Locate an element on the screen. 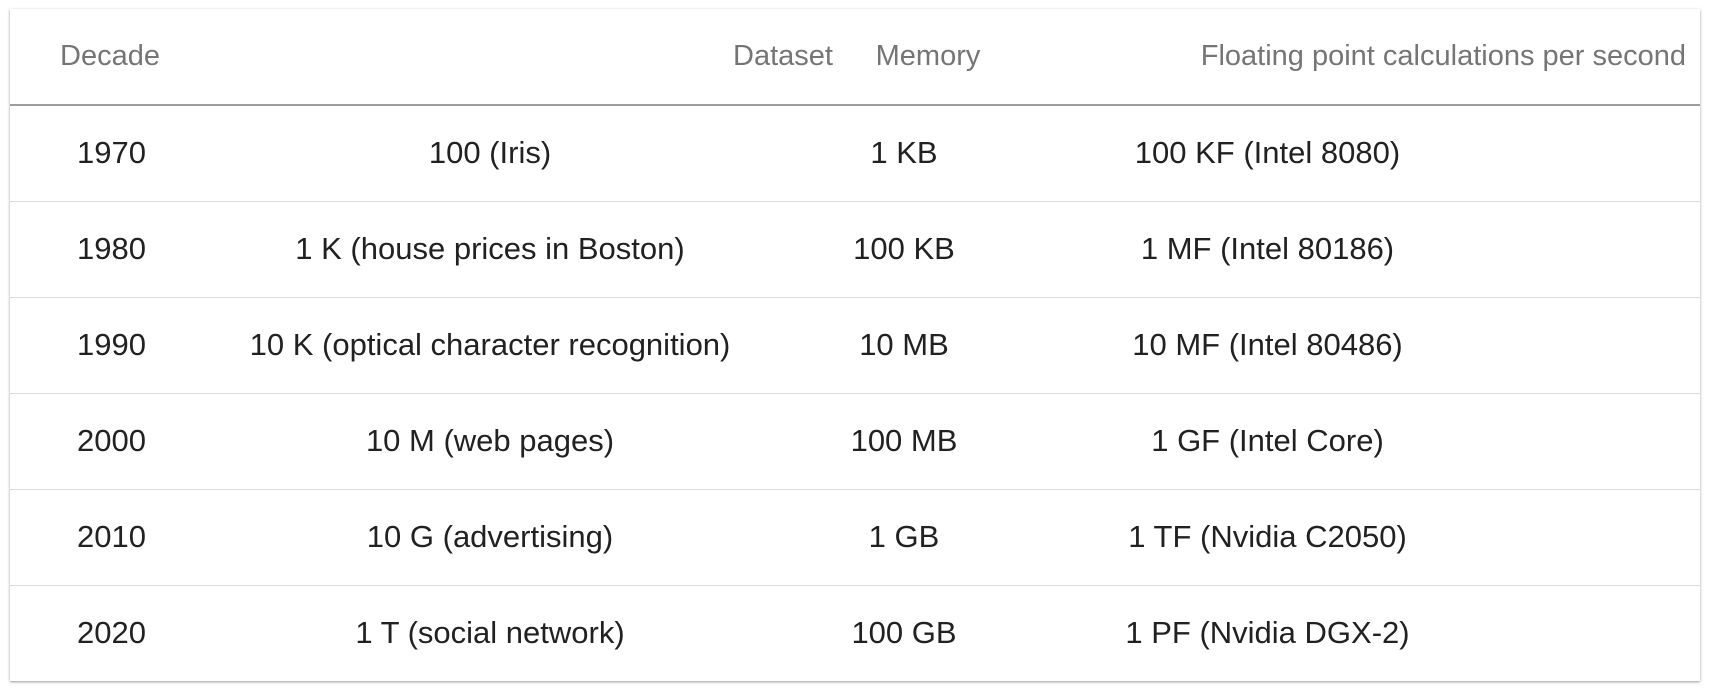 Image resolution: width=1714 pixels, height=692 pixels. cell-flops-text: 1 MF (Intel 80186) is located at coordinates (1267, 248).